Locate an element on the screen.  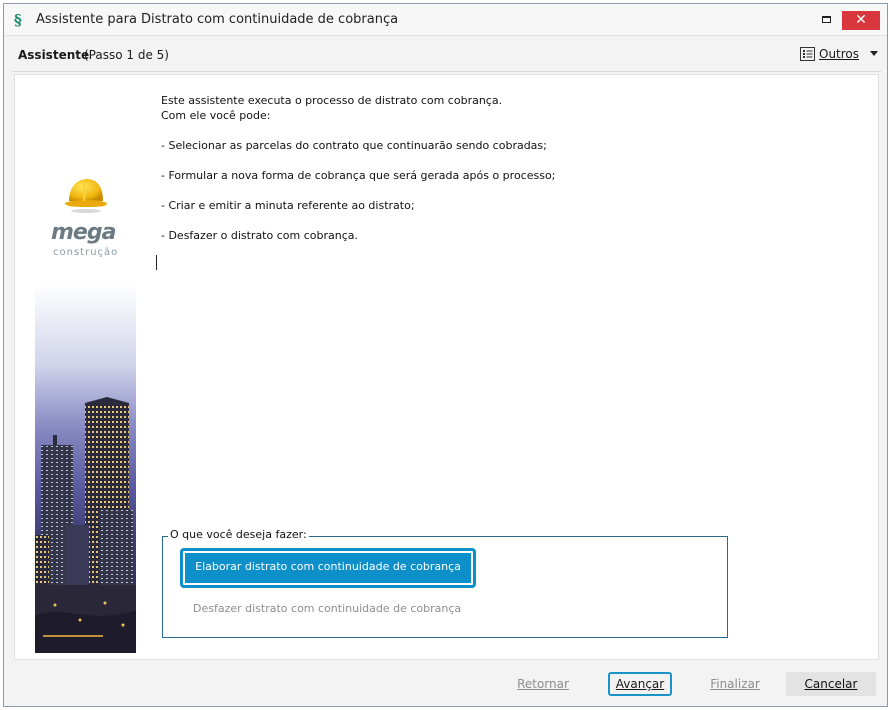
text-caret is located at coordinates (156, 262).